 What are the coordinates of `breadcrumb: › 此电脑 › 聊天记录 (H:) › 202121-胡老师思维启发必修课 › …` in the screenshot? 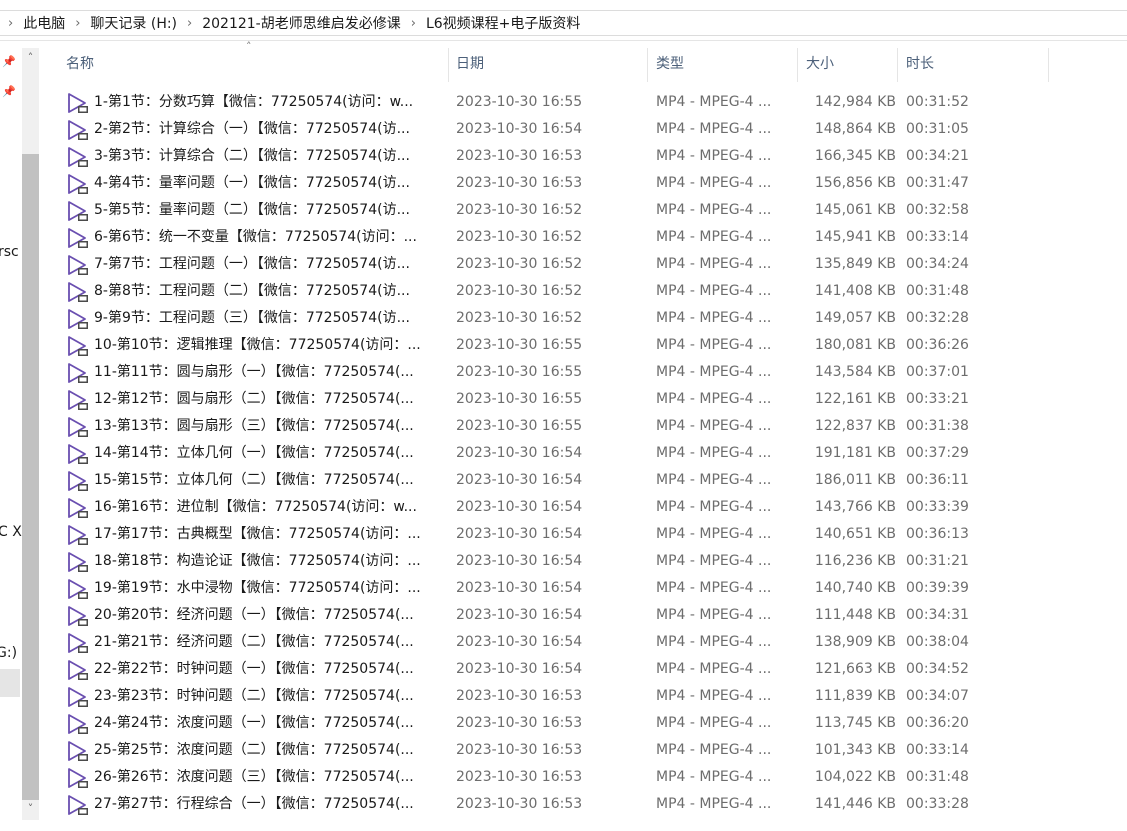 It's located at (563, 23).